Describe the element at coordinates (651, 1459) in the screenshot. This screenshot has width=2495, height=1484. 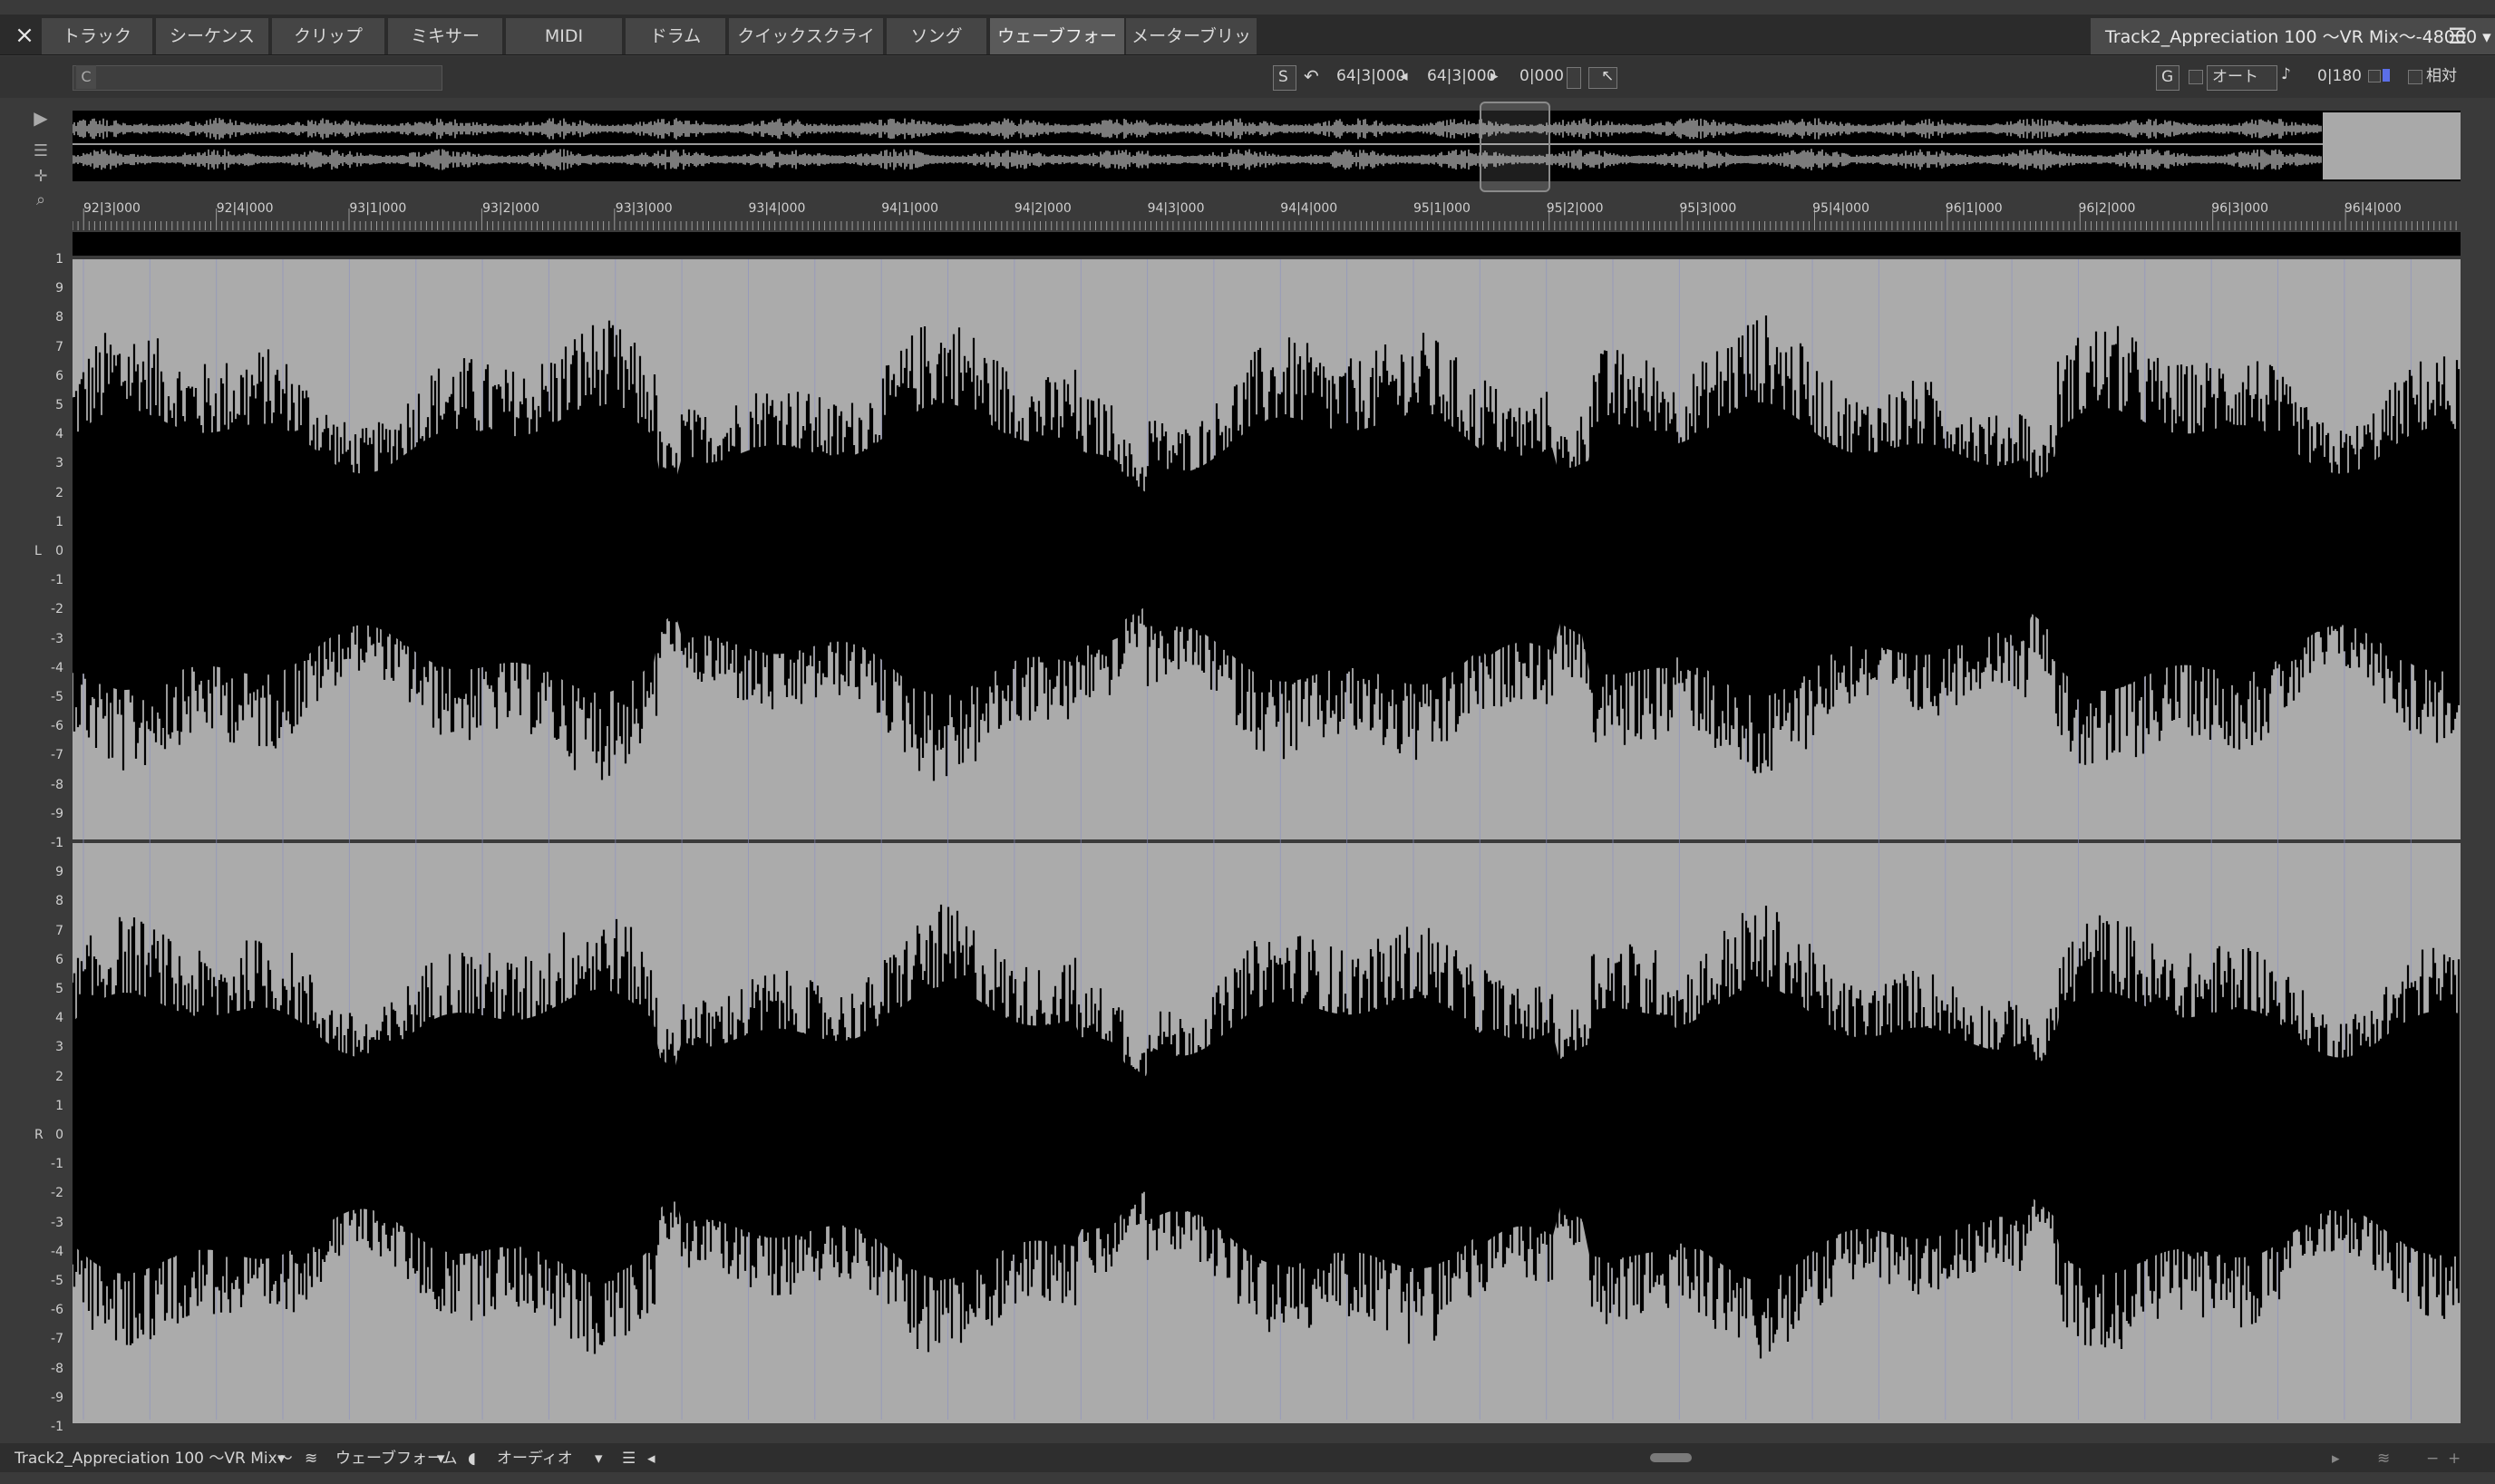
I see `scroll-left-icon: ◂` at that location.